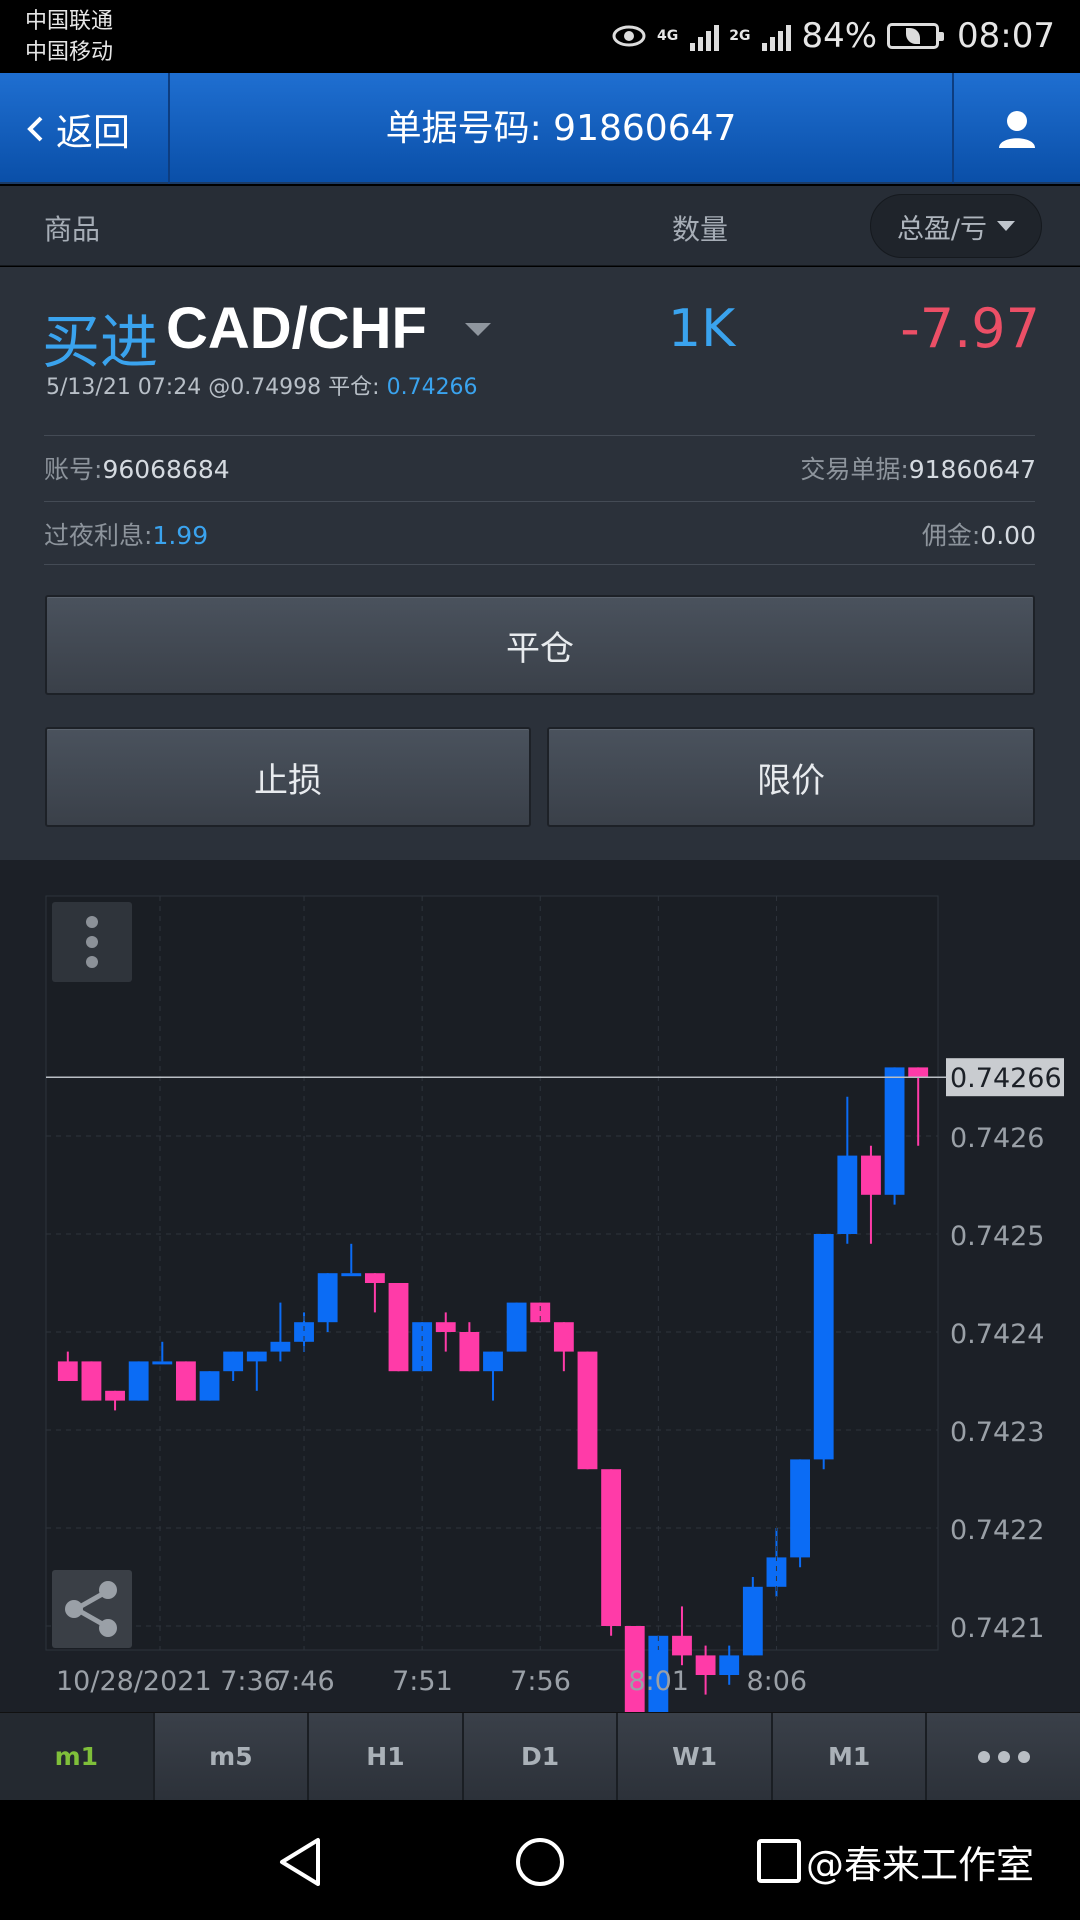  Describe the element at coordinates (850, 1756) in the screenshot. I see `tab-mn1: M1` at that location.